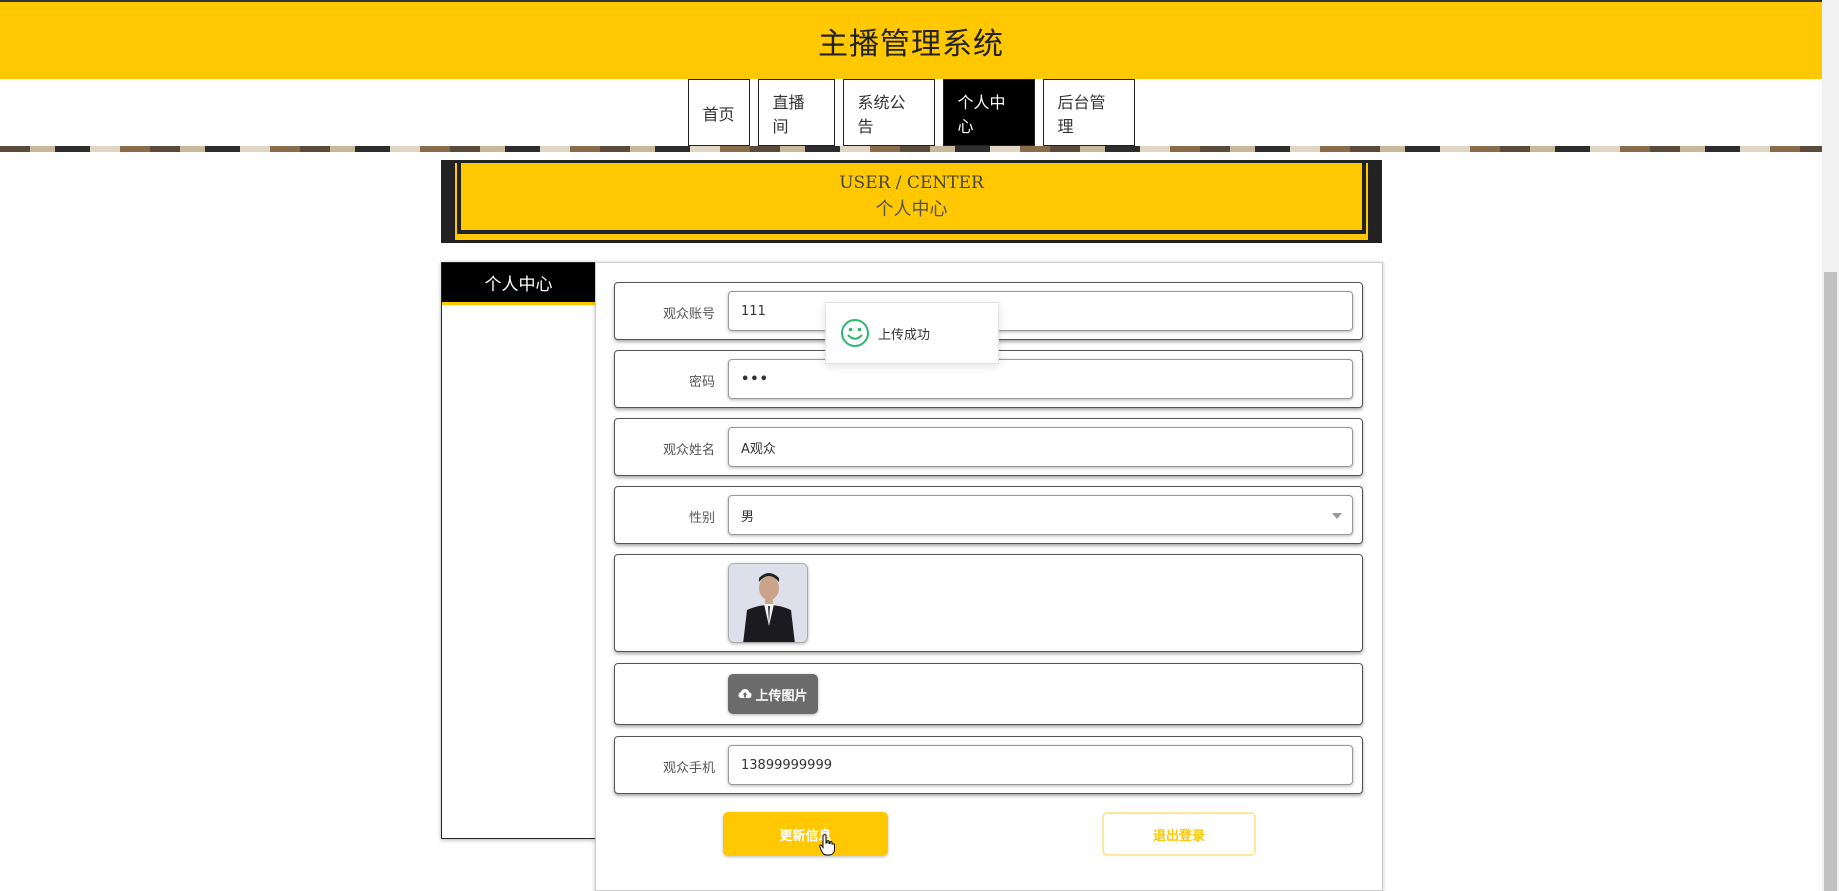 The height and width of the screenshot is (891, 1839). I want to click on name-input: A观众, so click(1040, 447).